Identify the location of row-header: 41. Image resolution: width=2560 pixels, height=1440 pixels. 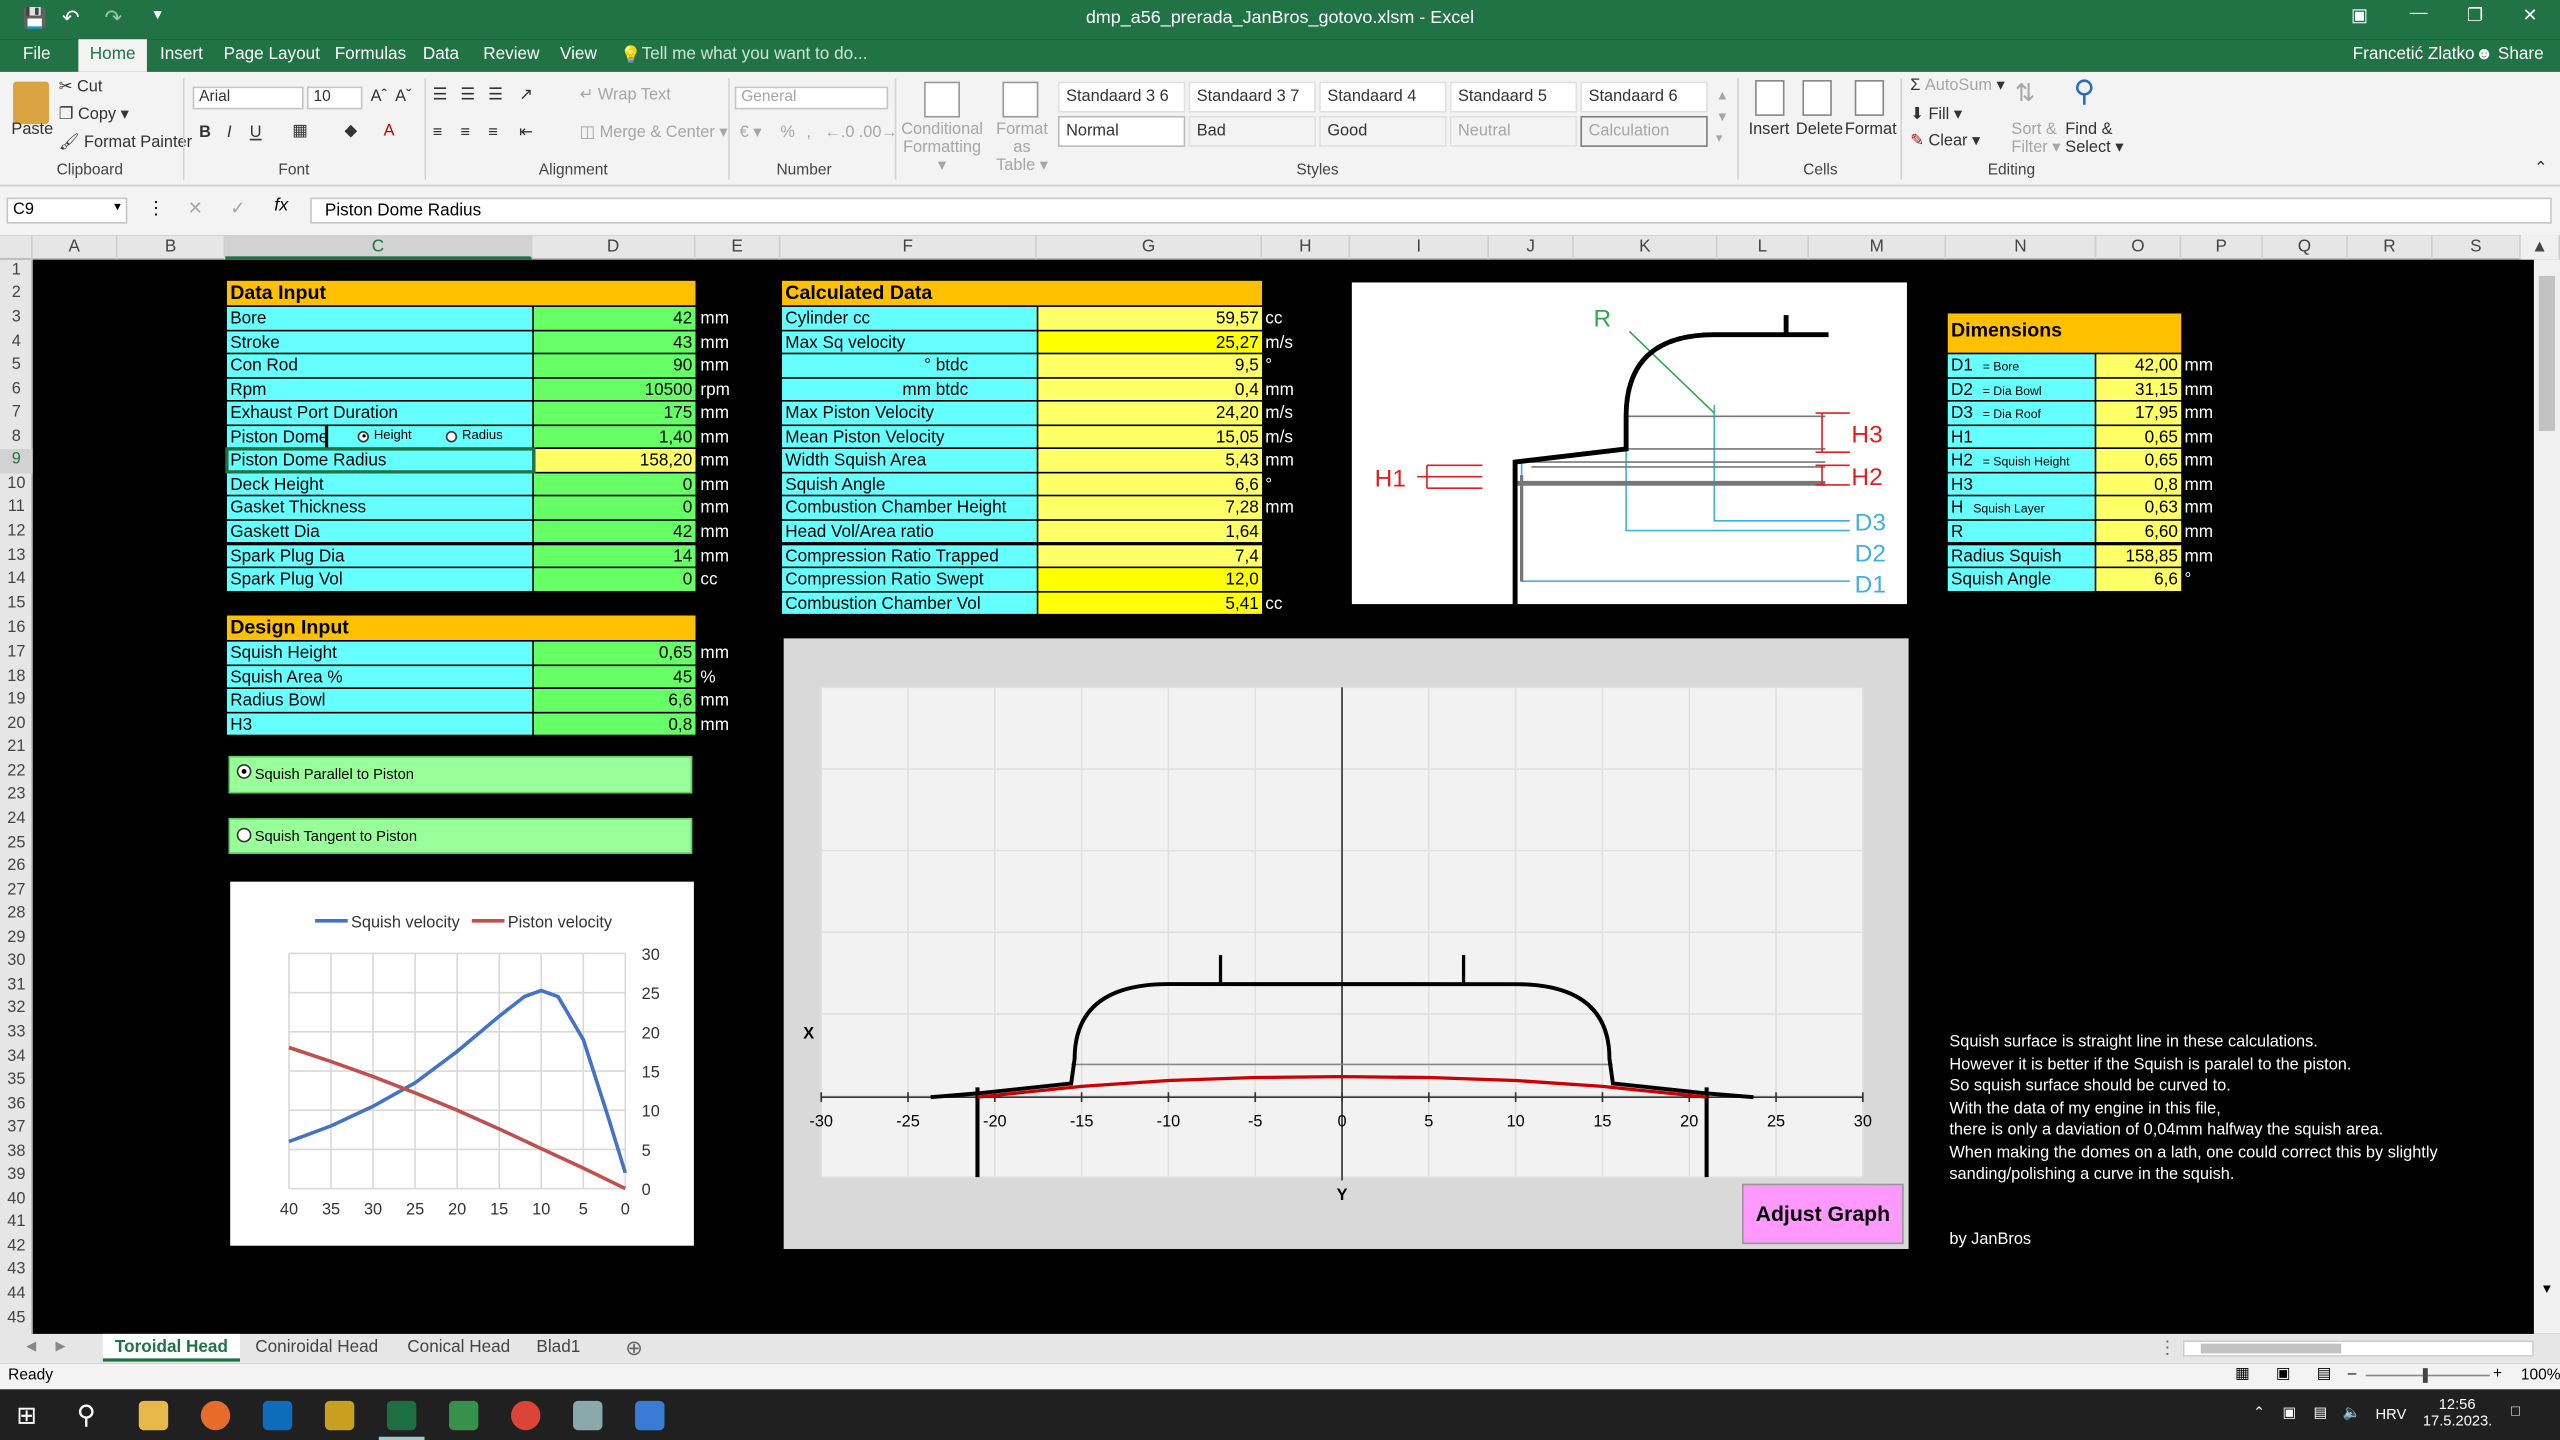
(16, 1224).